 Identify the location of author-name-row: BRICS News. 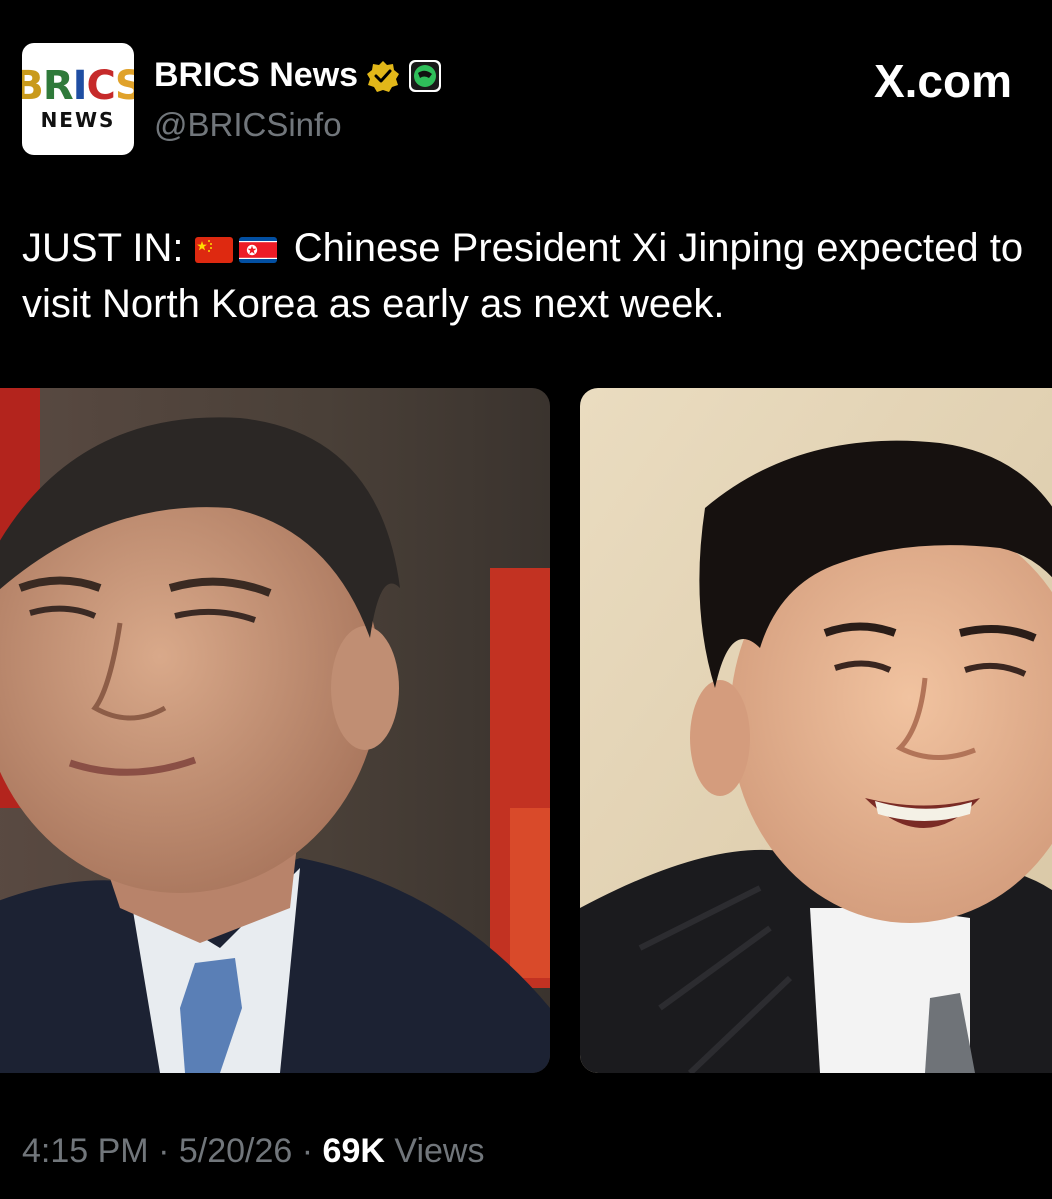
(298, 75).